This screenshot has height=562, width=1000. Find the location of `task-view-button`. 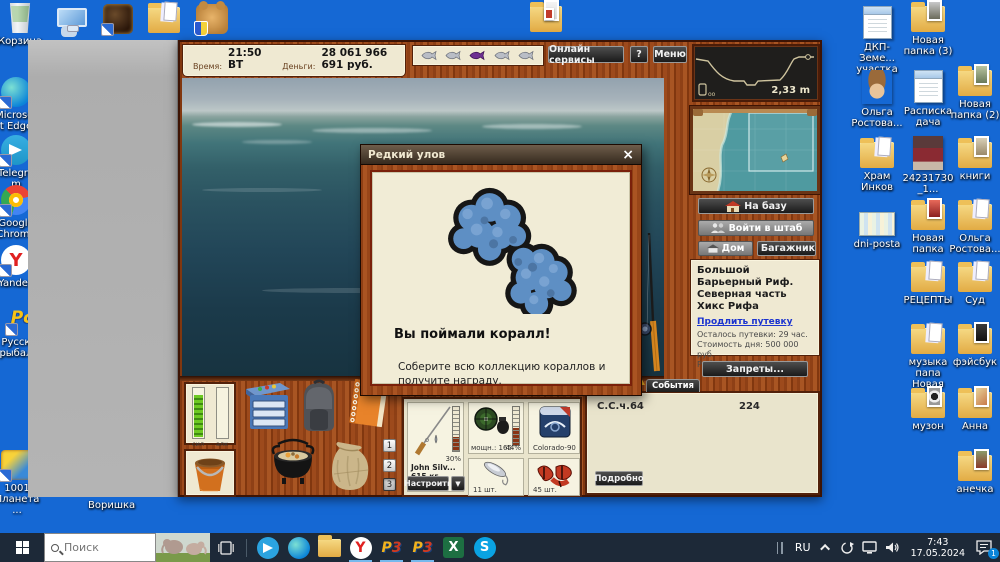

task-view-button is located at coordinates (225, 547).